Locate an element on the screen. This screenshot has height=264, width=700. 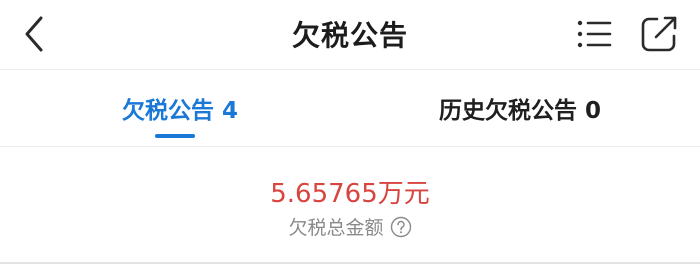
list-icon is located at coordinates (594, 34).